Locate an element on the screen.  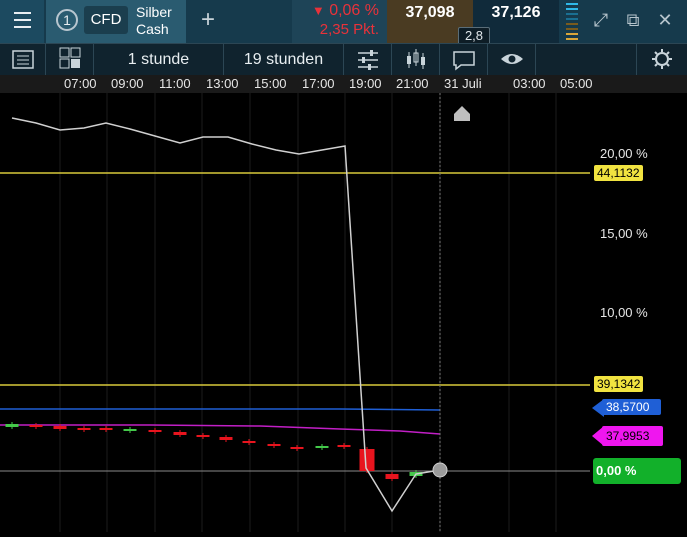
gear-icon is located at coordinates (662, 59).